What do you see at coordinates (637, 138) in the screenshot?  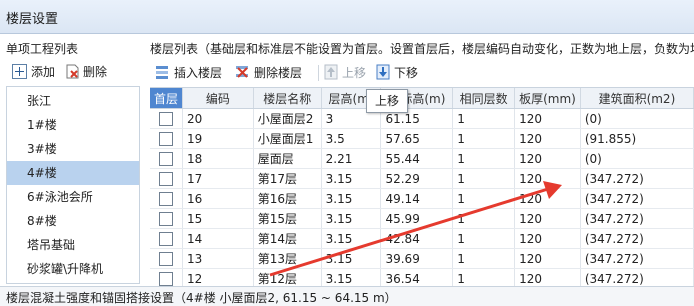 I see `cell-area: (91.855)` at bounding box center [637, 138].